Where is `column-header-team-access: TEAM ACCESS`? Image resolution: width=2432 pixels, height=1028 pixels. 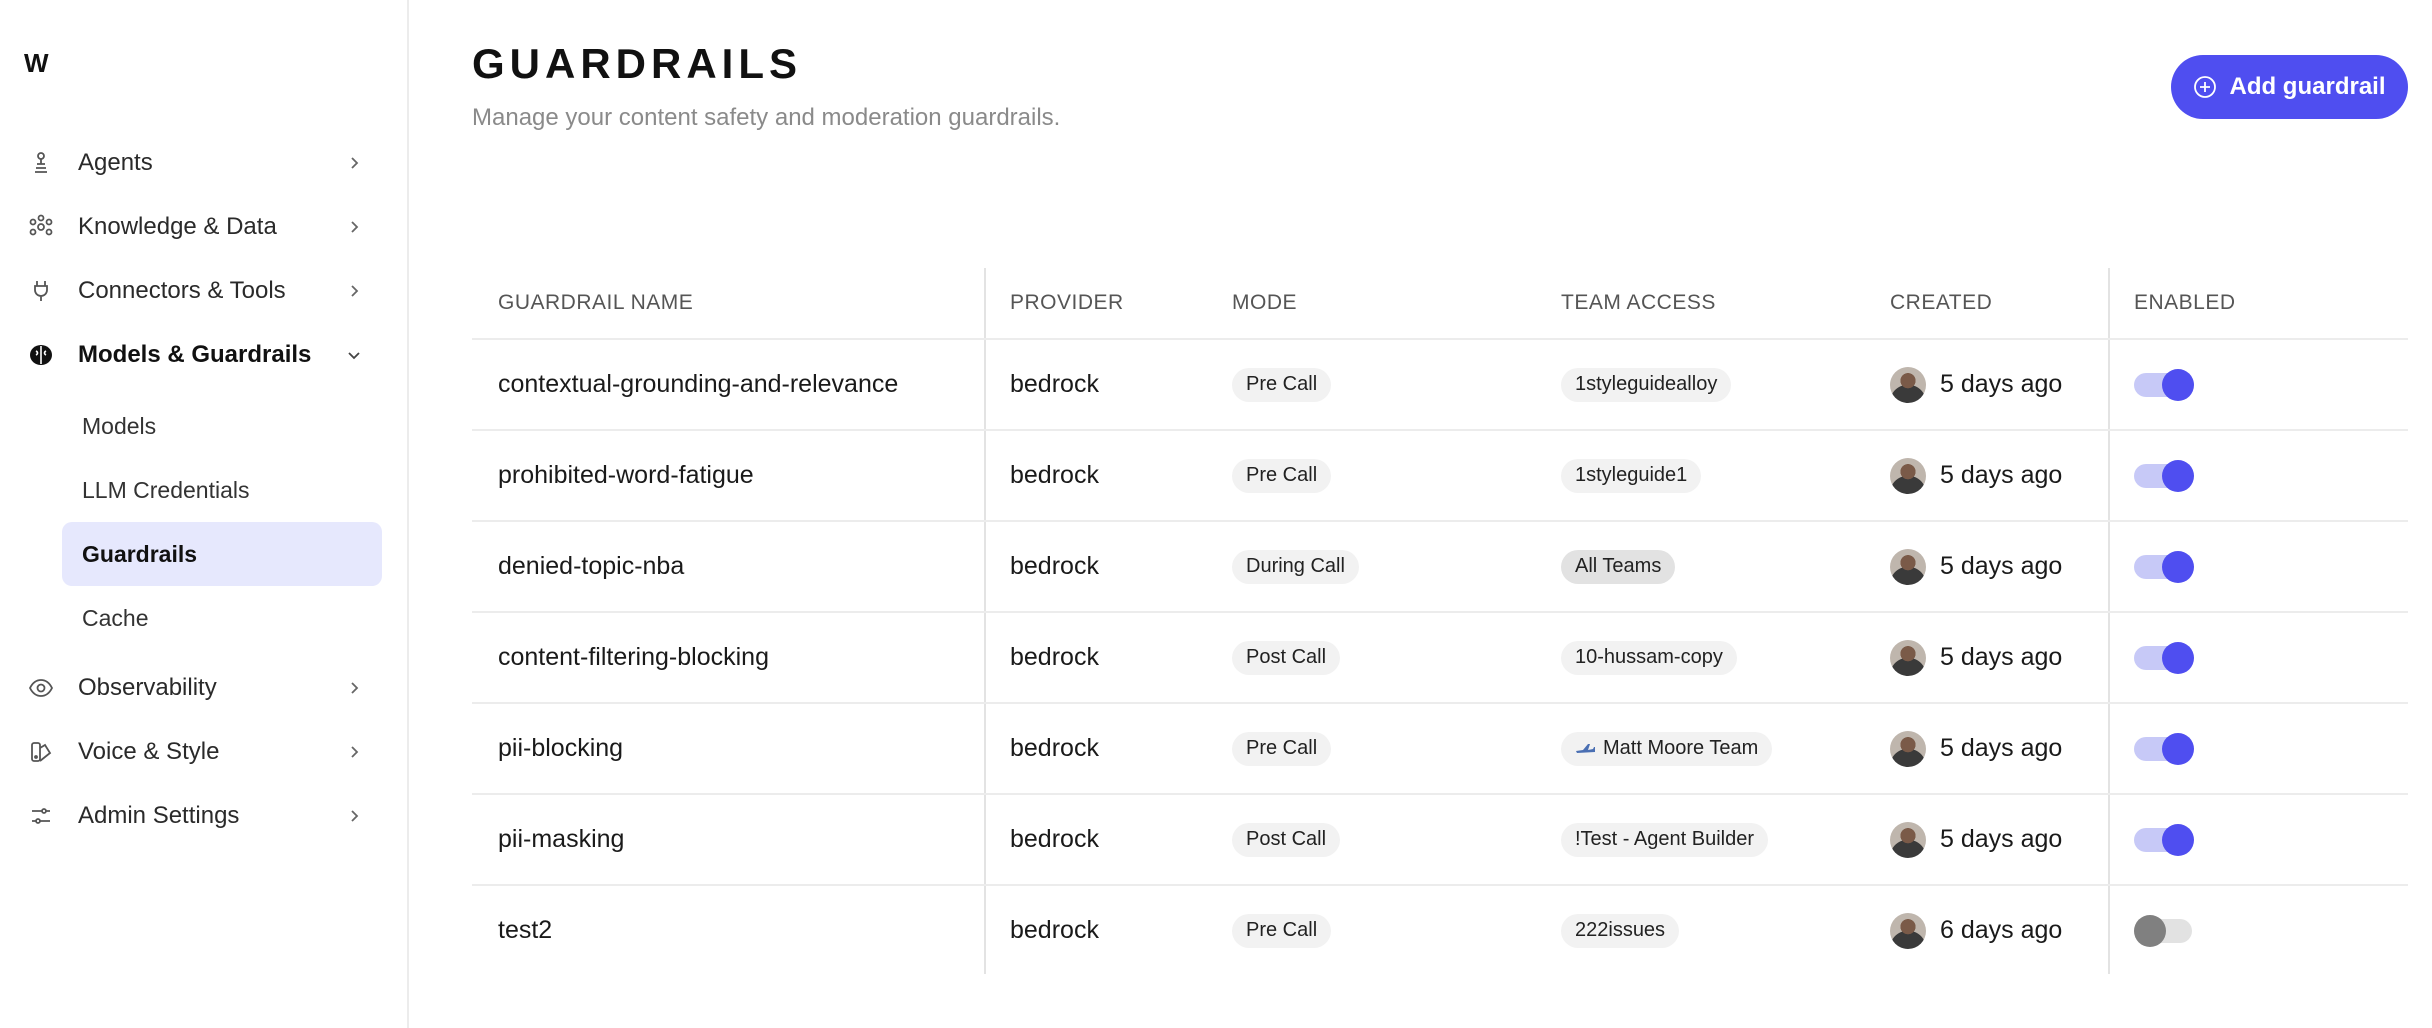
column-header-team-access: TEAM ACCESS is located at coordinates (1638, 303).